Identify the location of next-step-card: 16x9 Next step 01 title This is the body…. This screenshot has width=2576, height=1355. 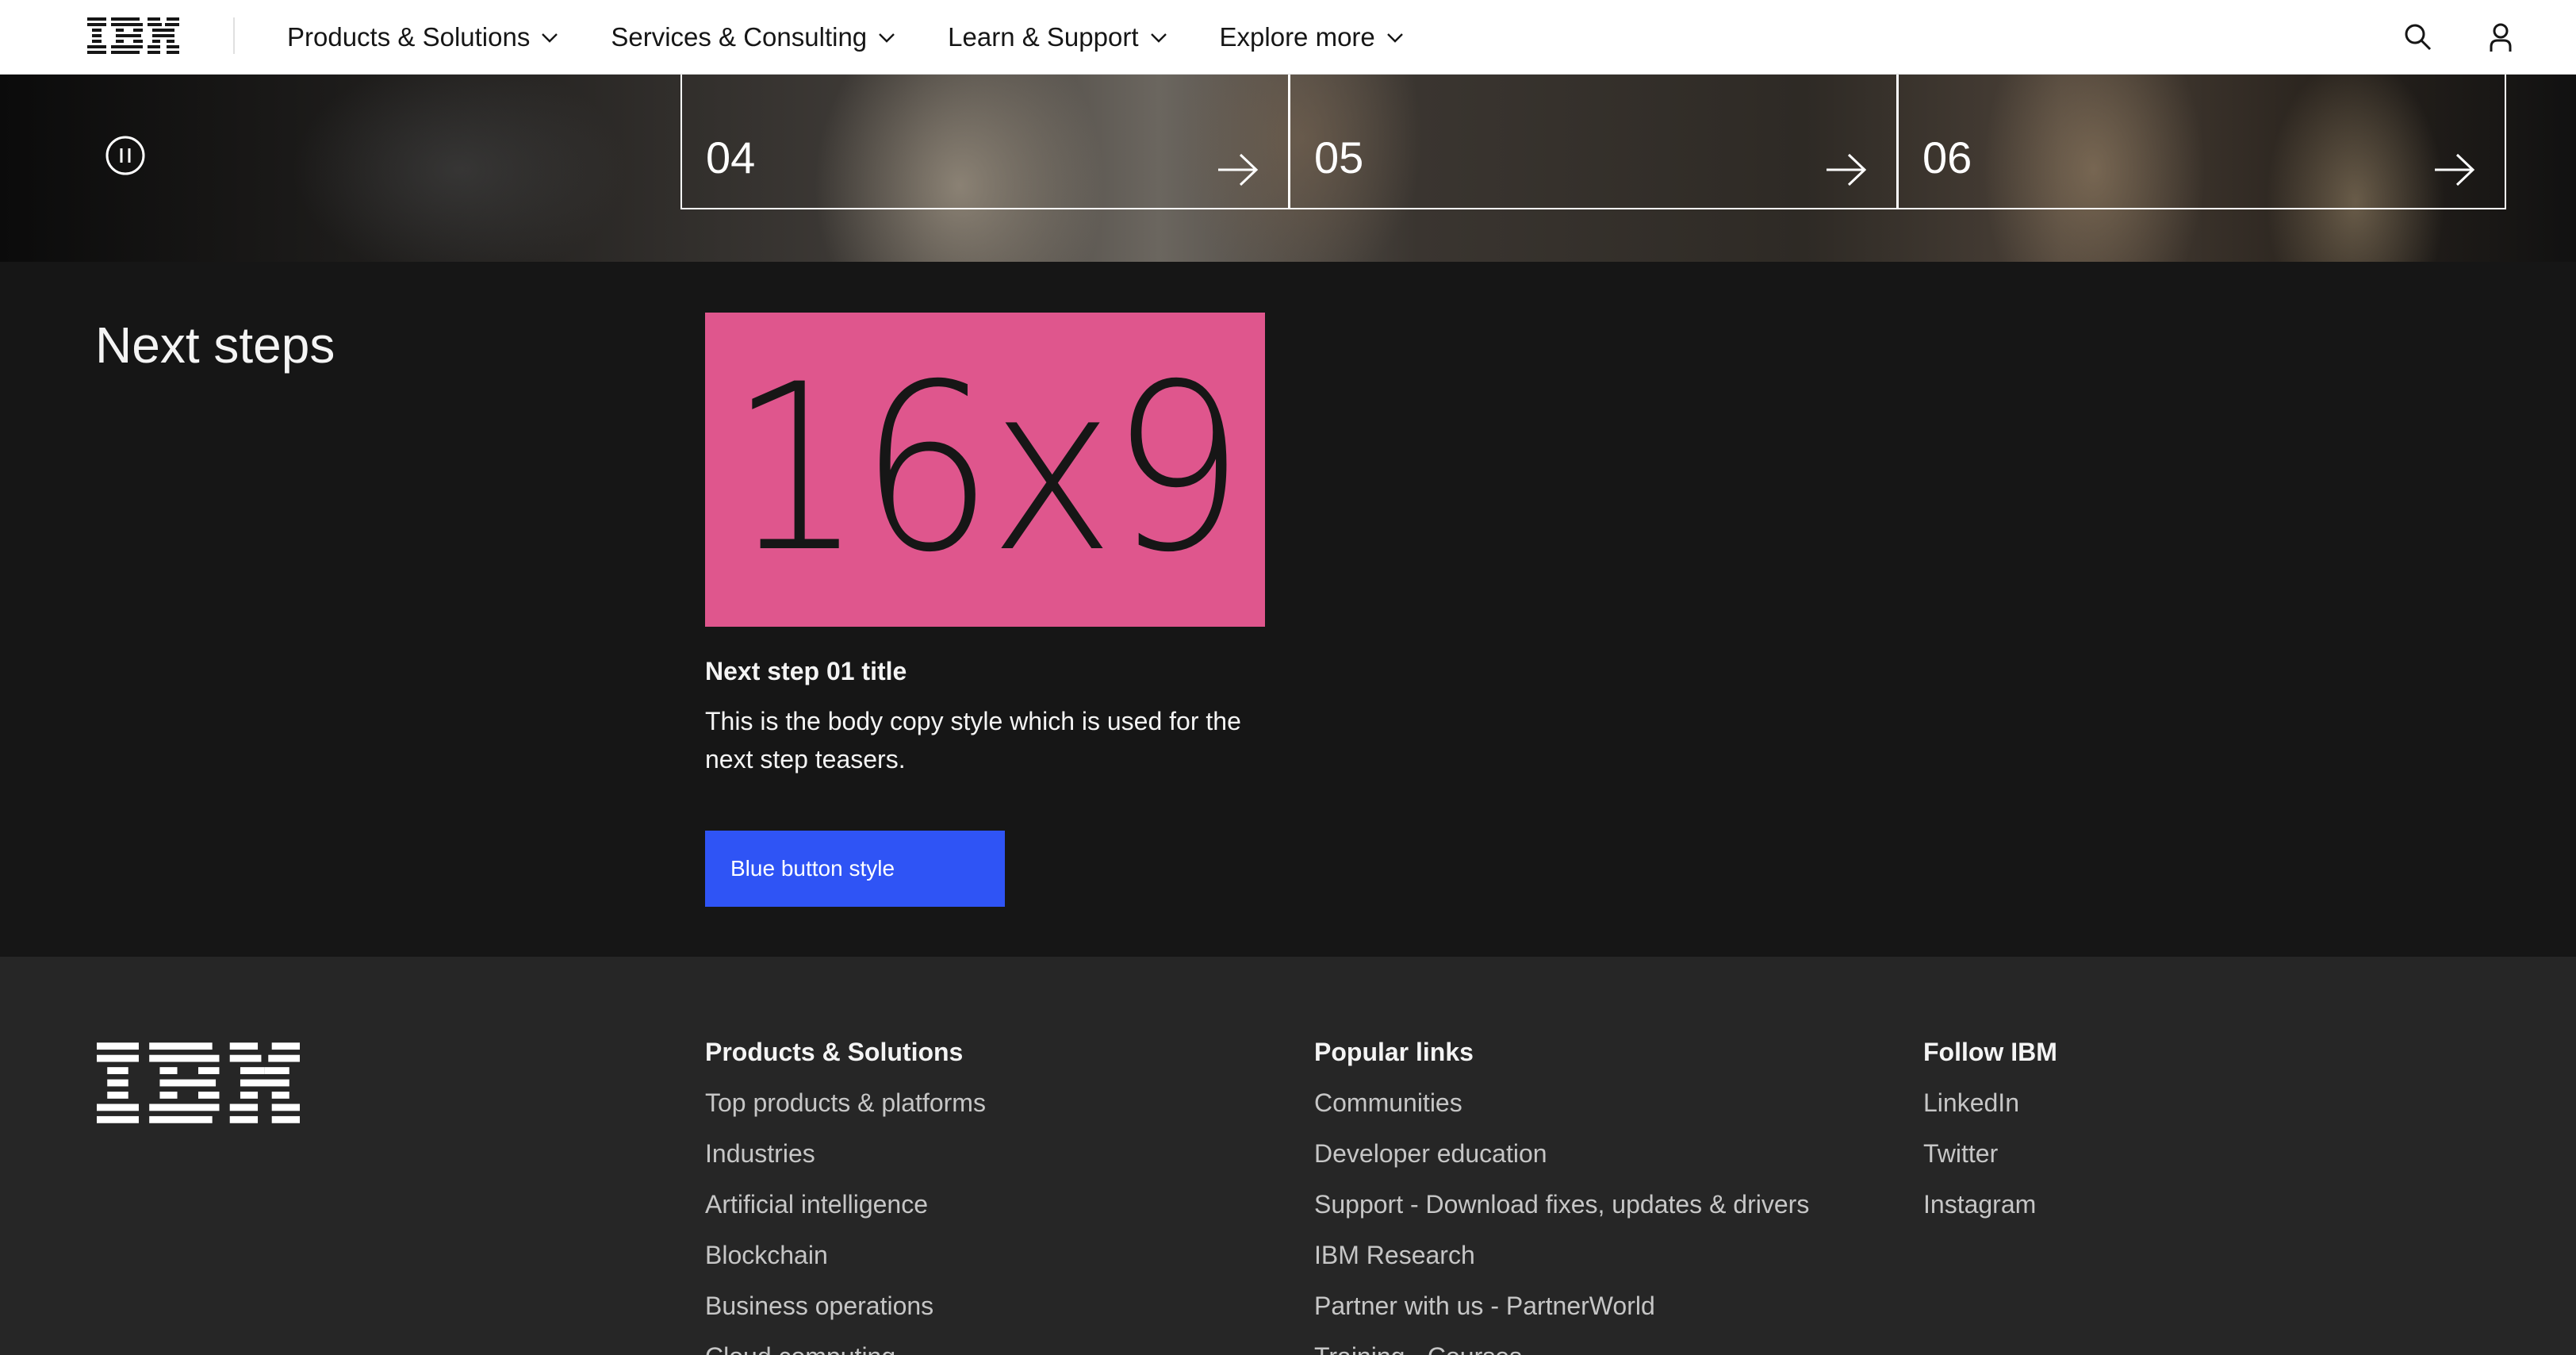
(985, 610).